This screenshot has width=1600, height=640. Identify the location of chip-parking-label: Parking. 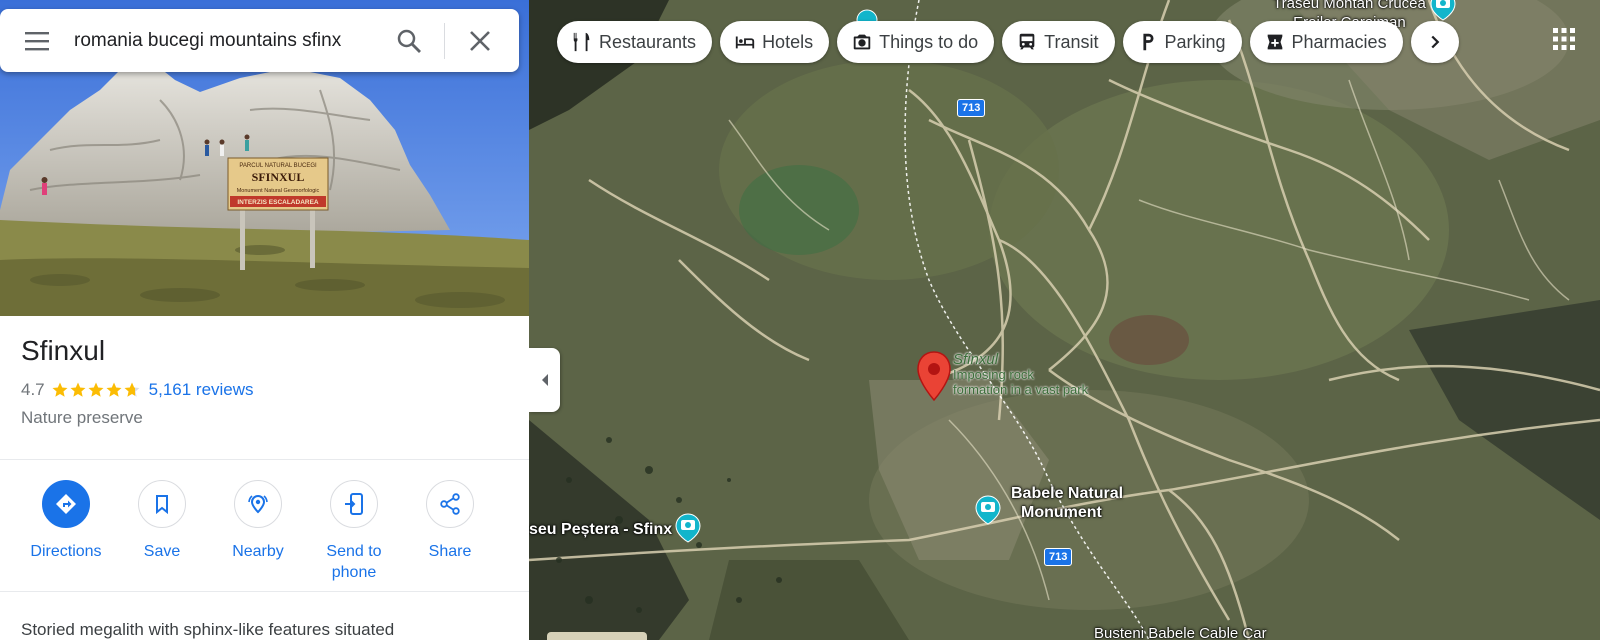
(1195, 41).